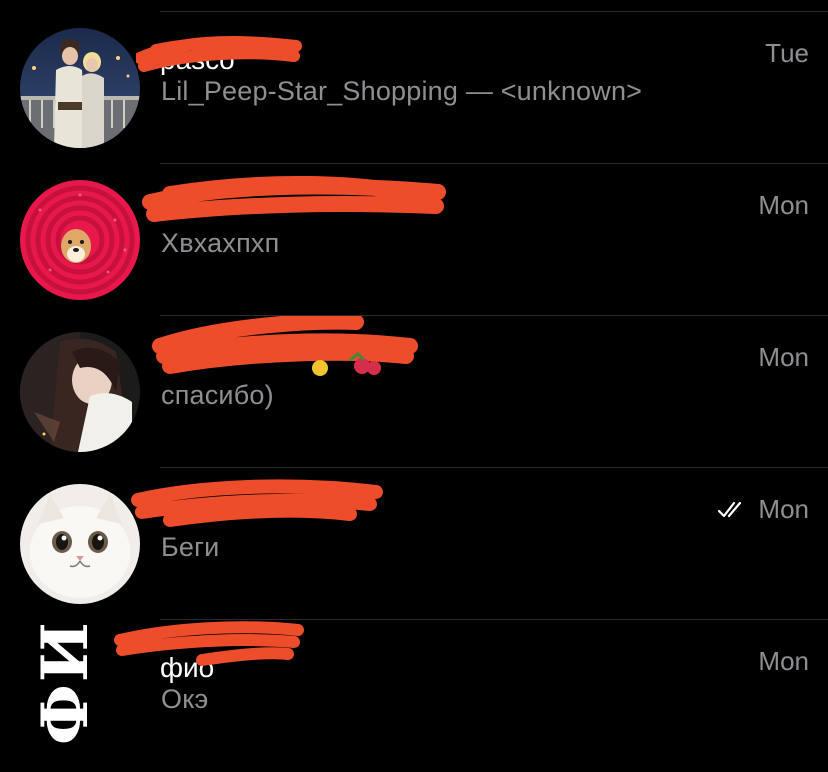  I want to click on chat-preview: Хвхахпхп, so click(220, 243).